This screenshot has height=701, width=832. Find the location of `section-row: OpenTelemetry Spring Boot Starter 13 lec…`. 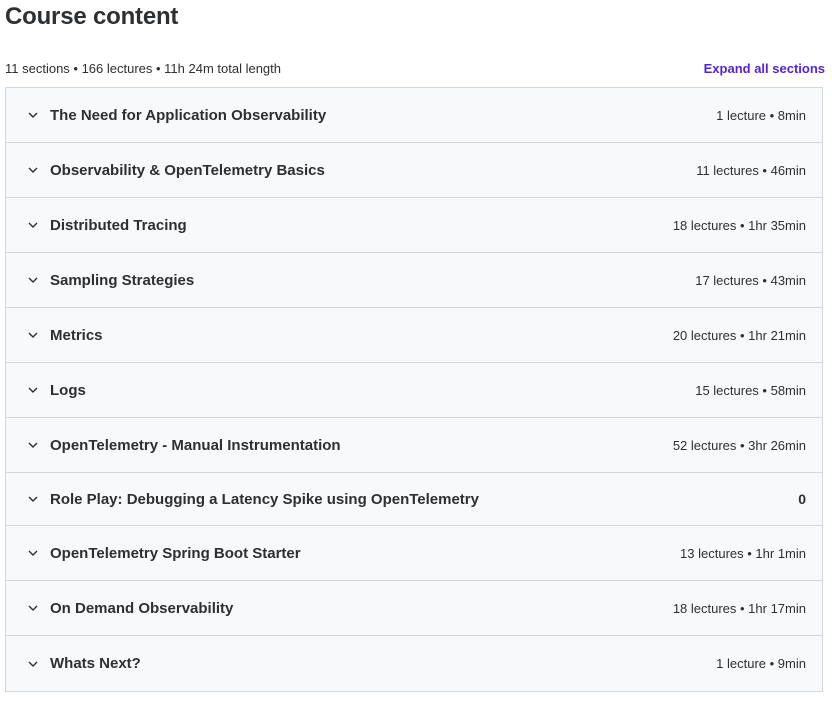

section-row: OpenTelemetry Spring Boot Starter 13 lec… is located at coordinates (414, 553).